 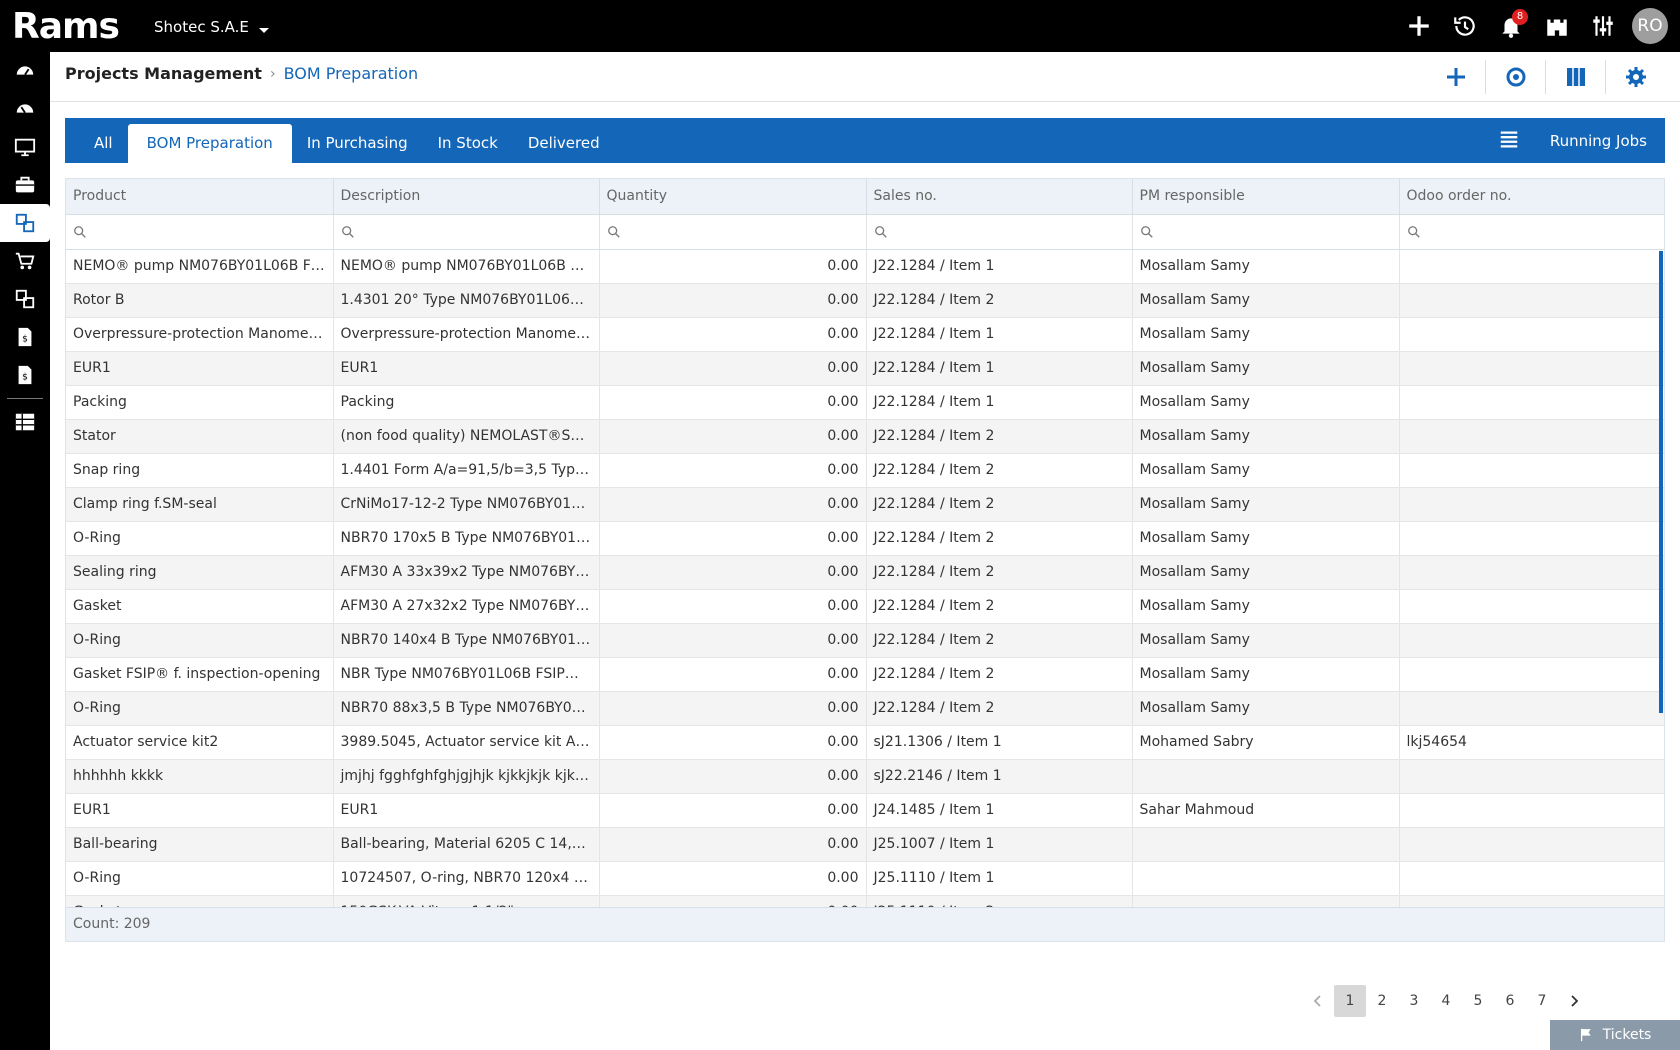 What do you see at coordinates (999, 844) in the screenshot?
I see `cell-sales-no: J25.1007 / Item 1` at bounding box center [999, 844].